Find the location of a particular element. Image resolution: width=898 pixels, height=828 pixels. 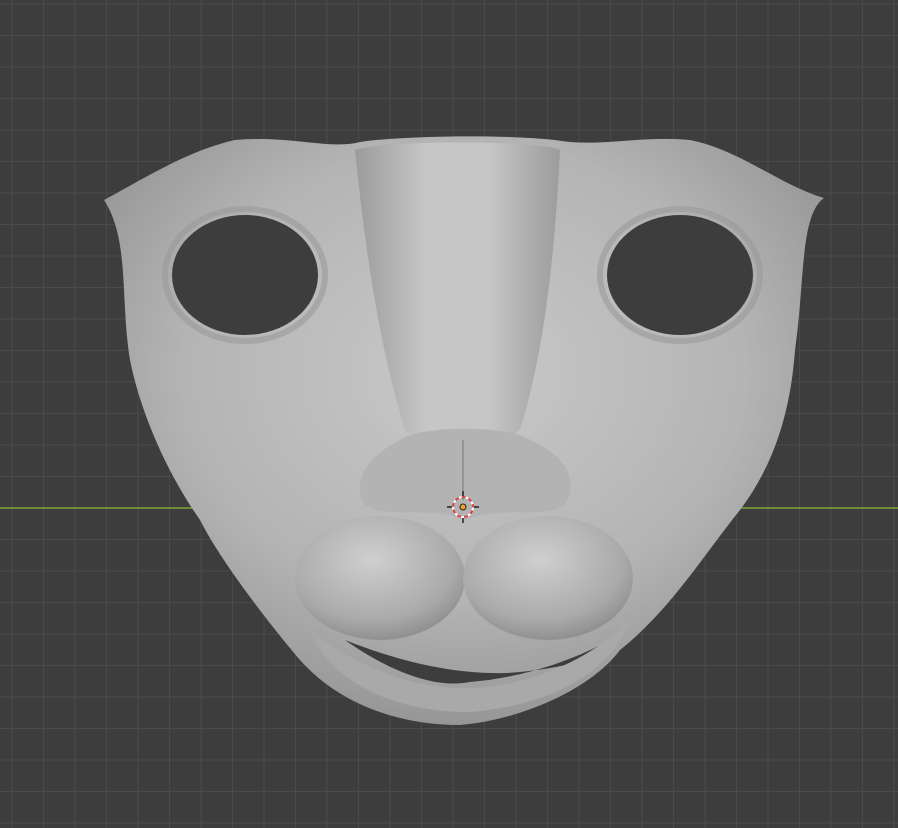

left-eye-hole is located at coordinates (245, 275).